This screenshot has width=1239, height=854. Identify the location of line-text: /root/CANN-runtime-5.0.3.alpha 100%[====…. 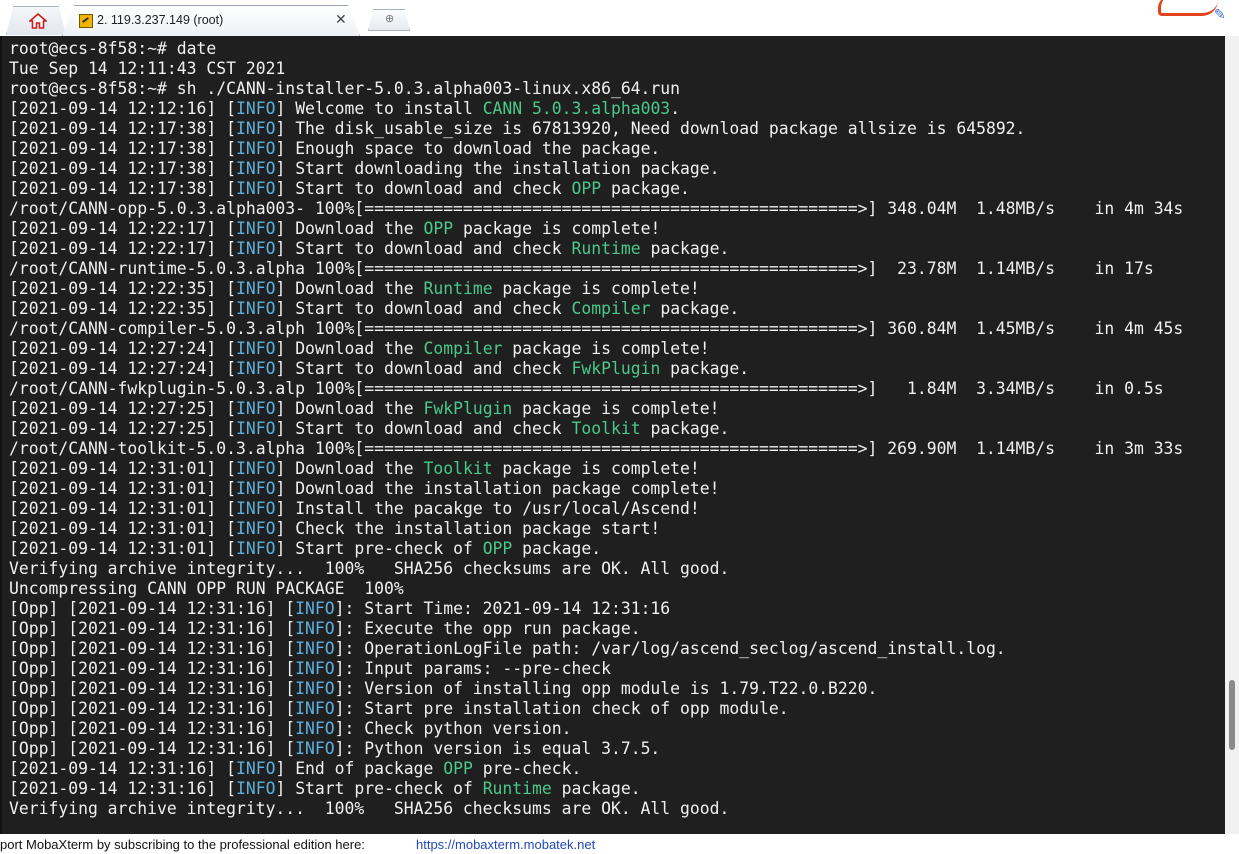
(581, 268).